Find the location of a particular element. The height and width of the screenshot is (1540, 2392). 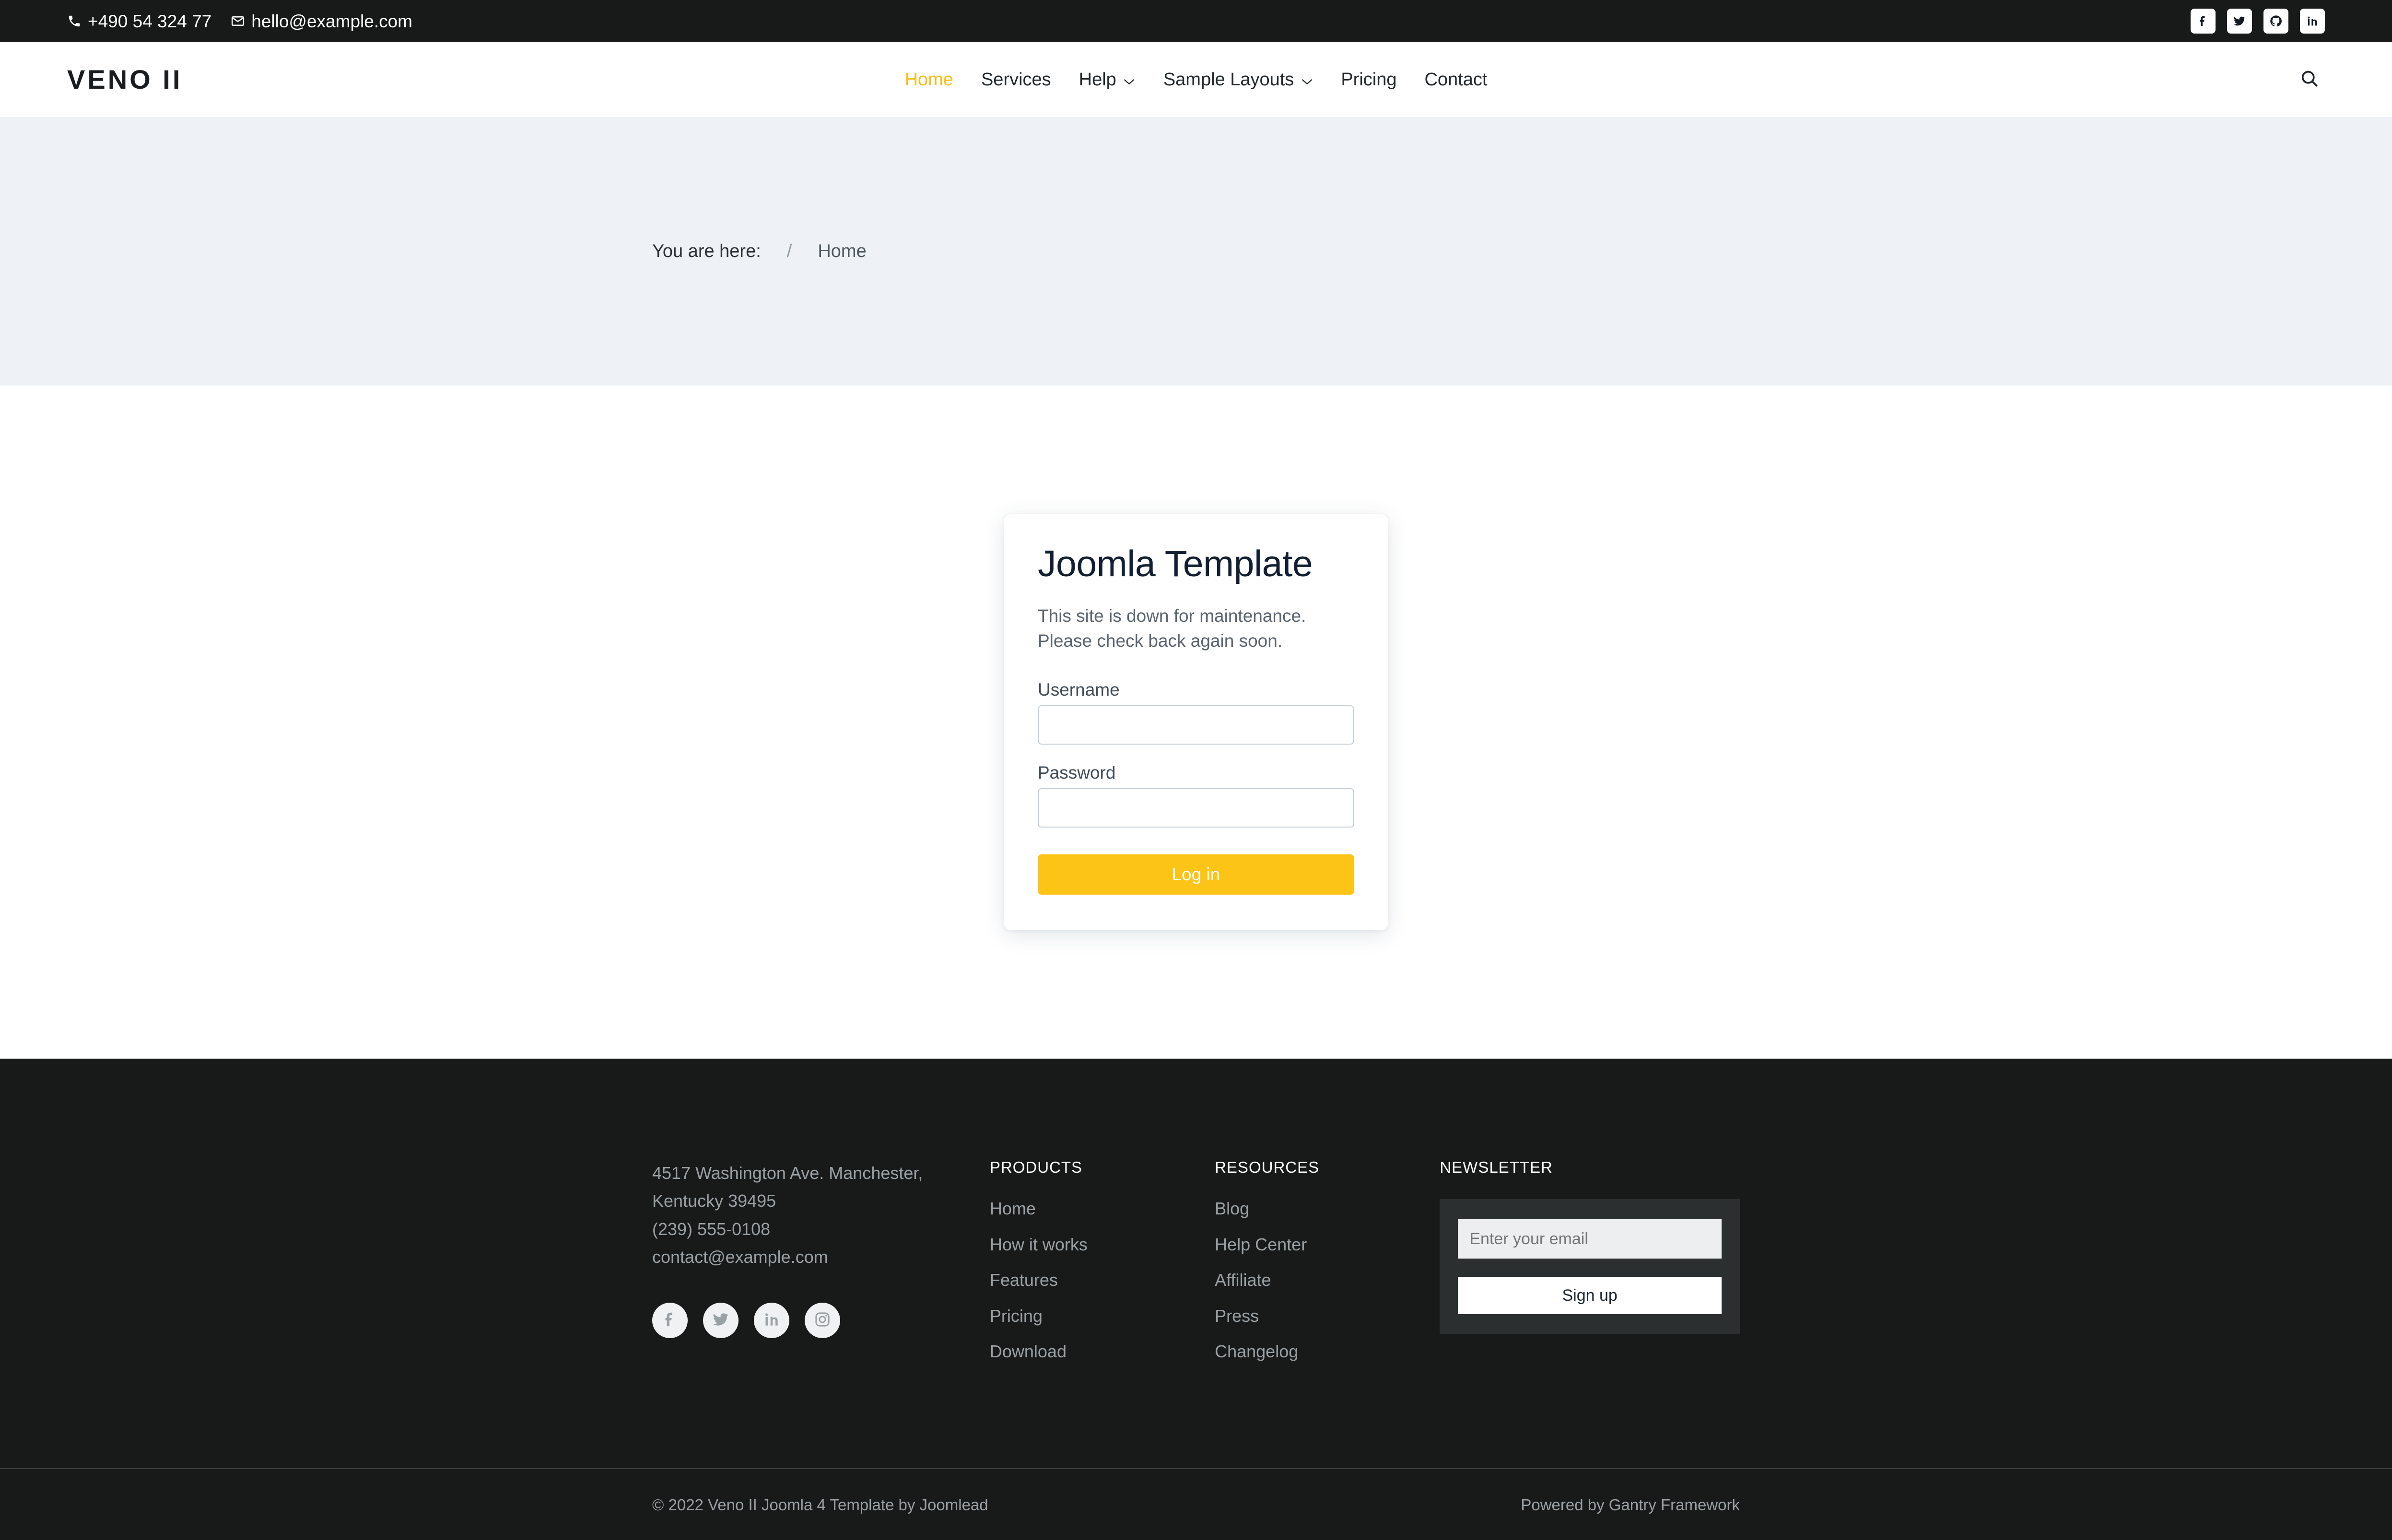

footer-link-help-center: Help Center is located at coordinates (1327, 1244).